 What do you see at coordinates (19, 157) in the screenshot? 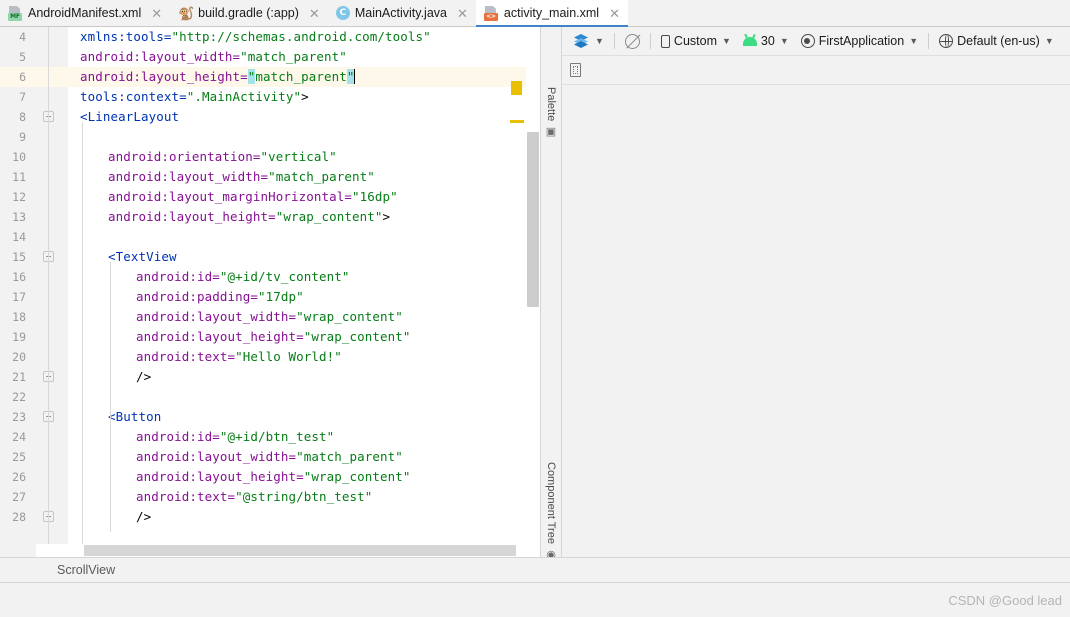
I see `line-number: 10` at bounding box center [19, 157].